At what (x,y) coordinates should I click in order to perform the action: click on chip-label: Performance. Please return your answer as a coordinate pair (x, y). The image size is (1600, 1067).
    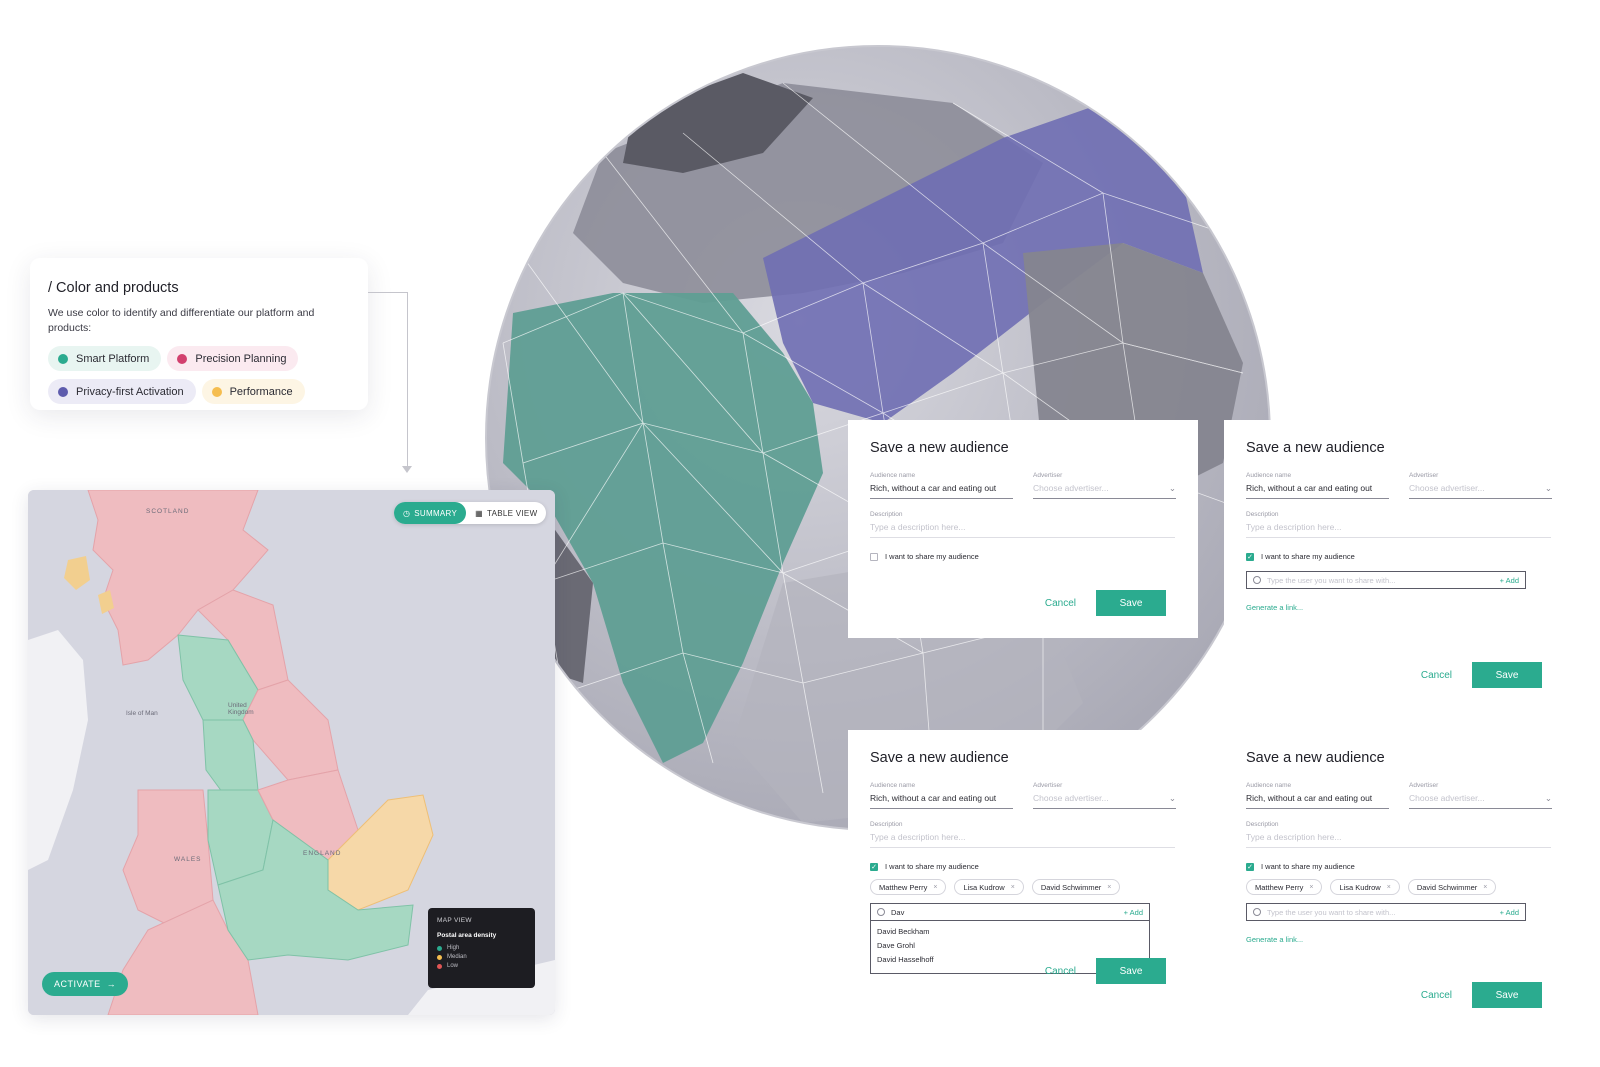
    Looking at the image, I should click on (261, 391).